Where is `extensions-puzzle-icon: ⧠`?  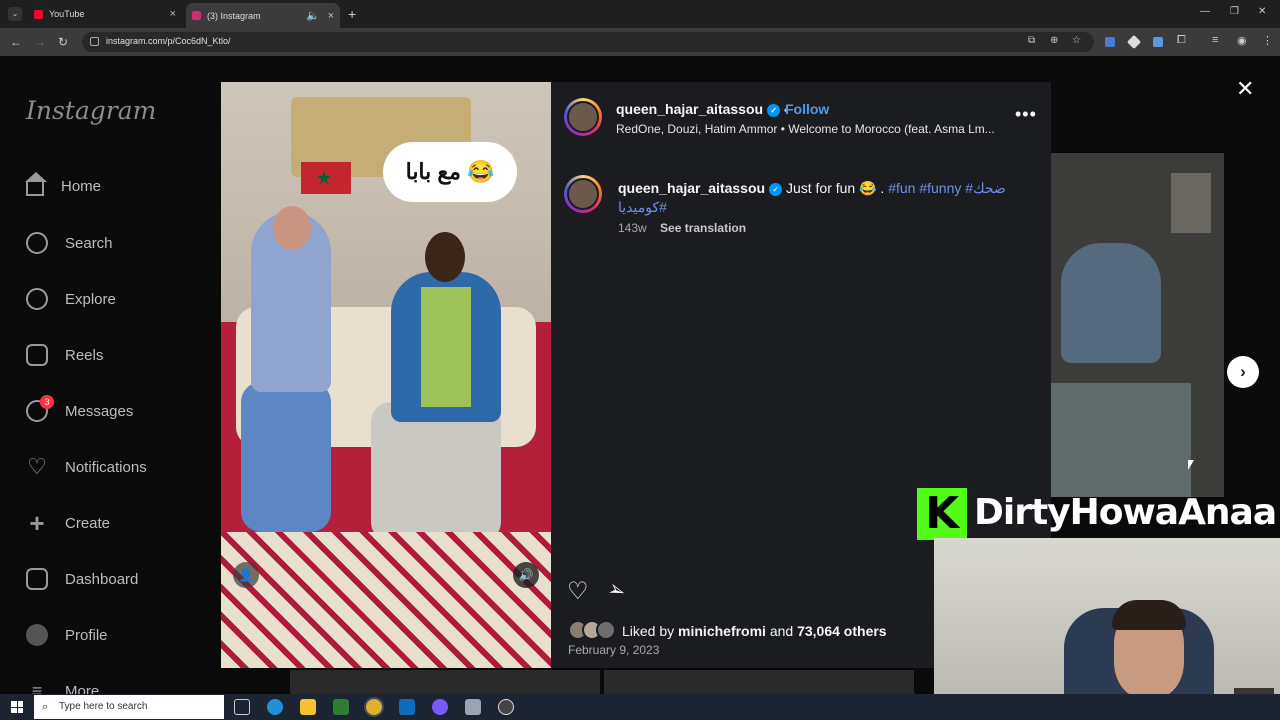 extensions-puzzle-icon: ⧠ is located at coordinates (1181, 40).